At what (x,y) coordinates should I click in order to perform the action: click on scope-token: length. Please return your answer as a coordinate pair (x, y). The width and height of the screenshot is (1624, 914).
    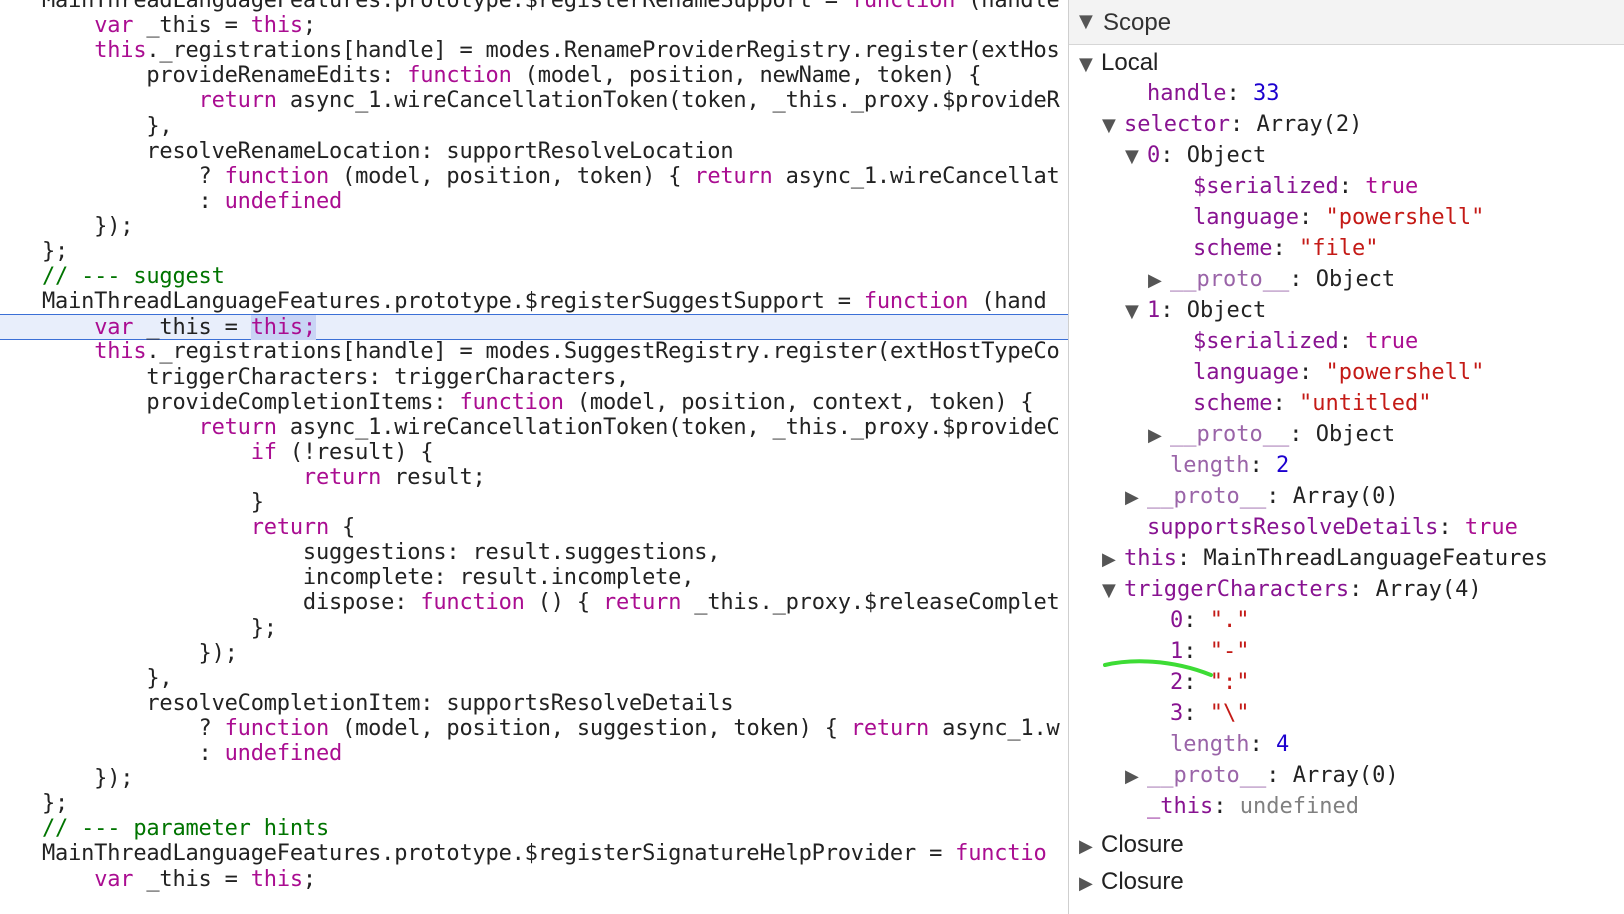
    Looking at the image, I should click on (1210, 465).